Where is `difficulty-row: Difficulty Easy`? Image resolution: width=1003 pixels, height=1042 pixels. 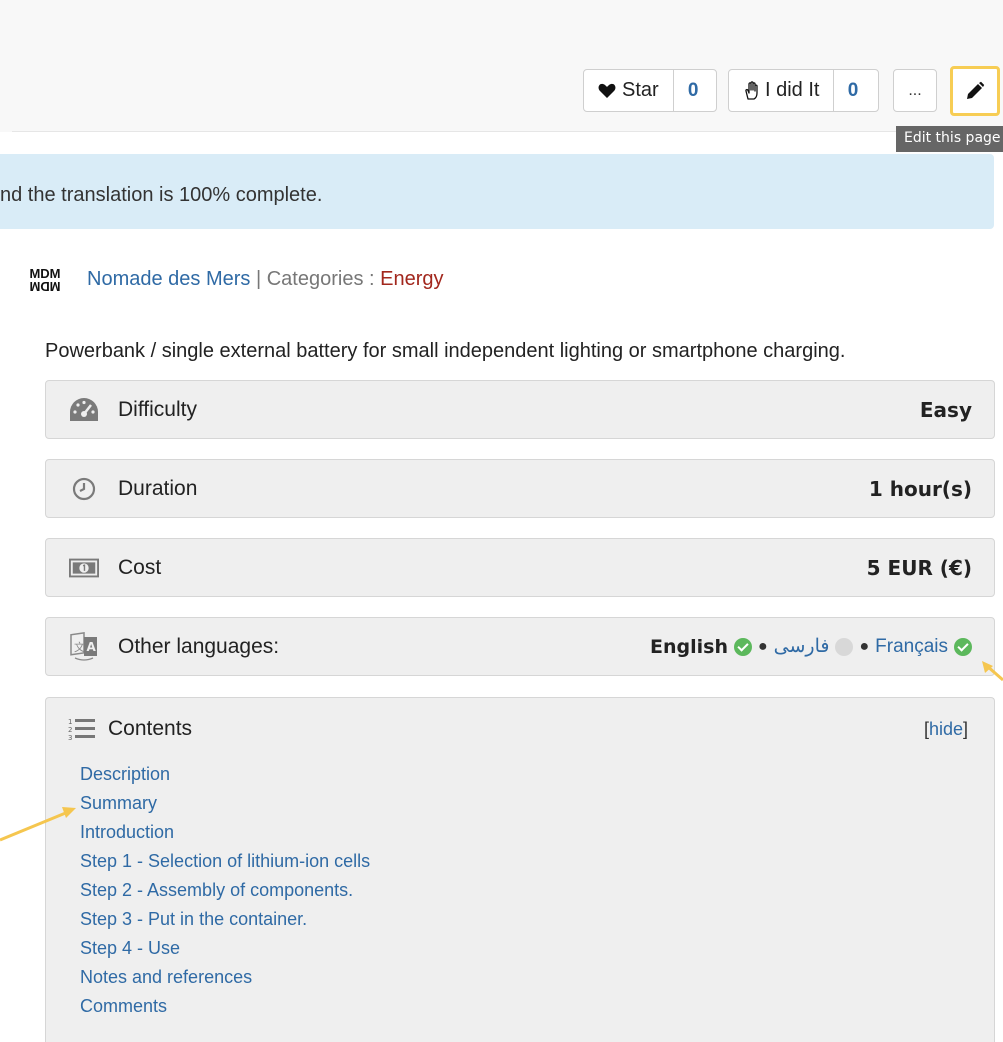
difficulty-row: Difficulty Easy is located at coordinates (520, 409).